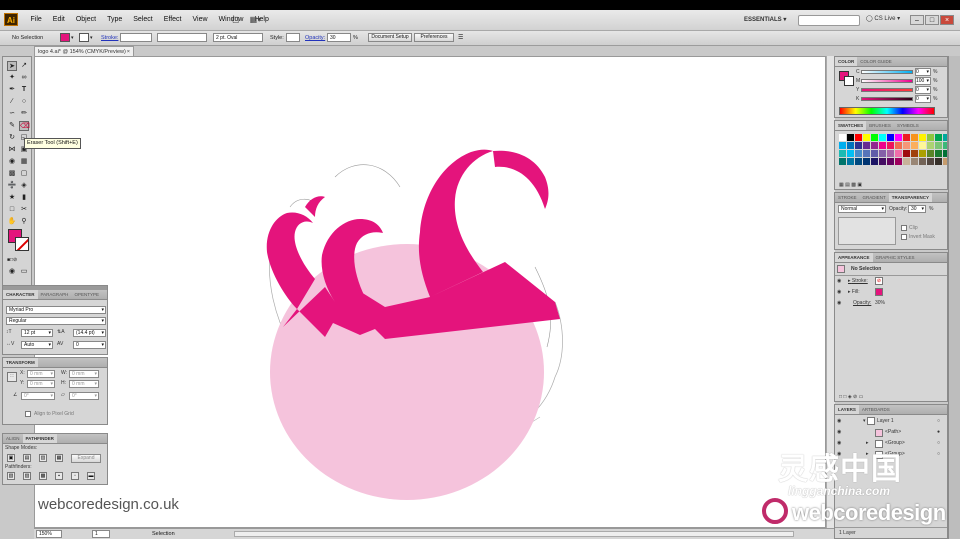  What do you see at coordinates (923, 72) in the screenshot?
I see `cyan-field: 0` at bounding box center [923, 72].